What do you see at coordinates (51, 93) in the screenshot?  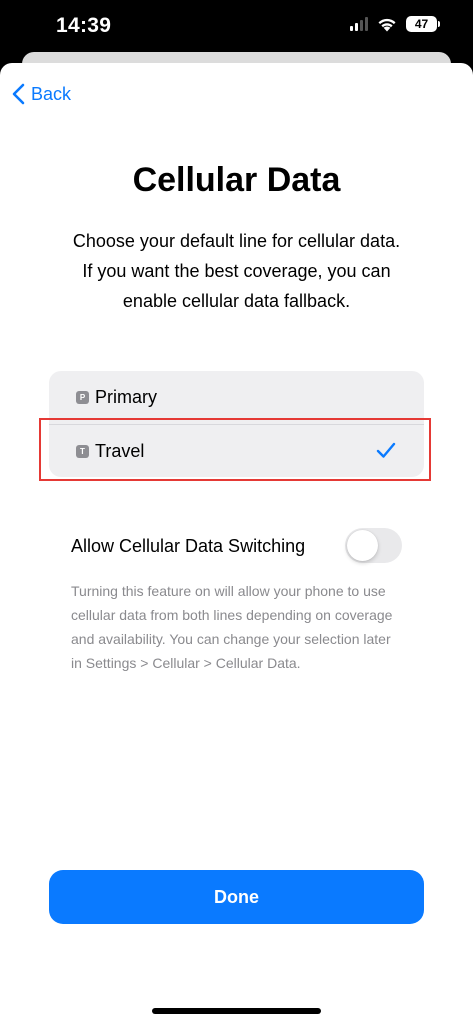 I see `back-label: Back` at bounding box center [51, 93].